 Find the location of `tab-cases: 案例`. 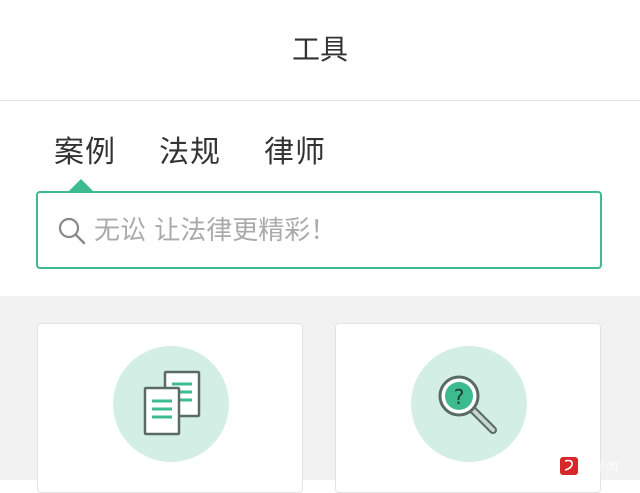

tab-cases: 案例 is located at coordinates (85, 149).